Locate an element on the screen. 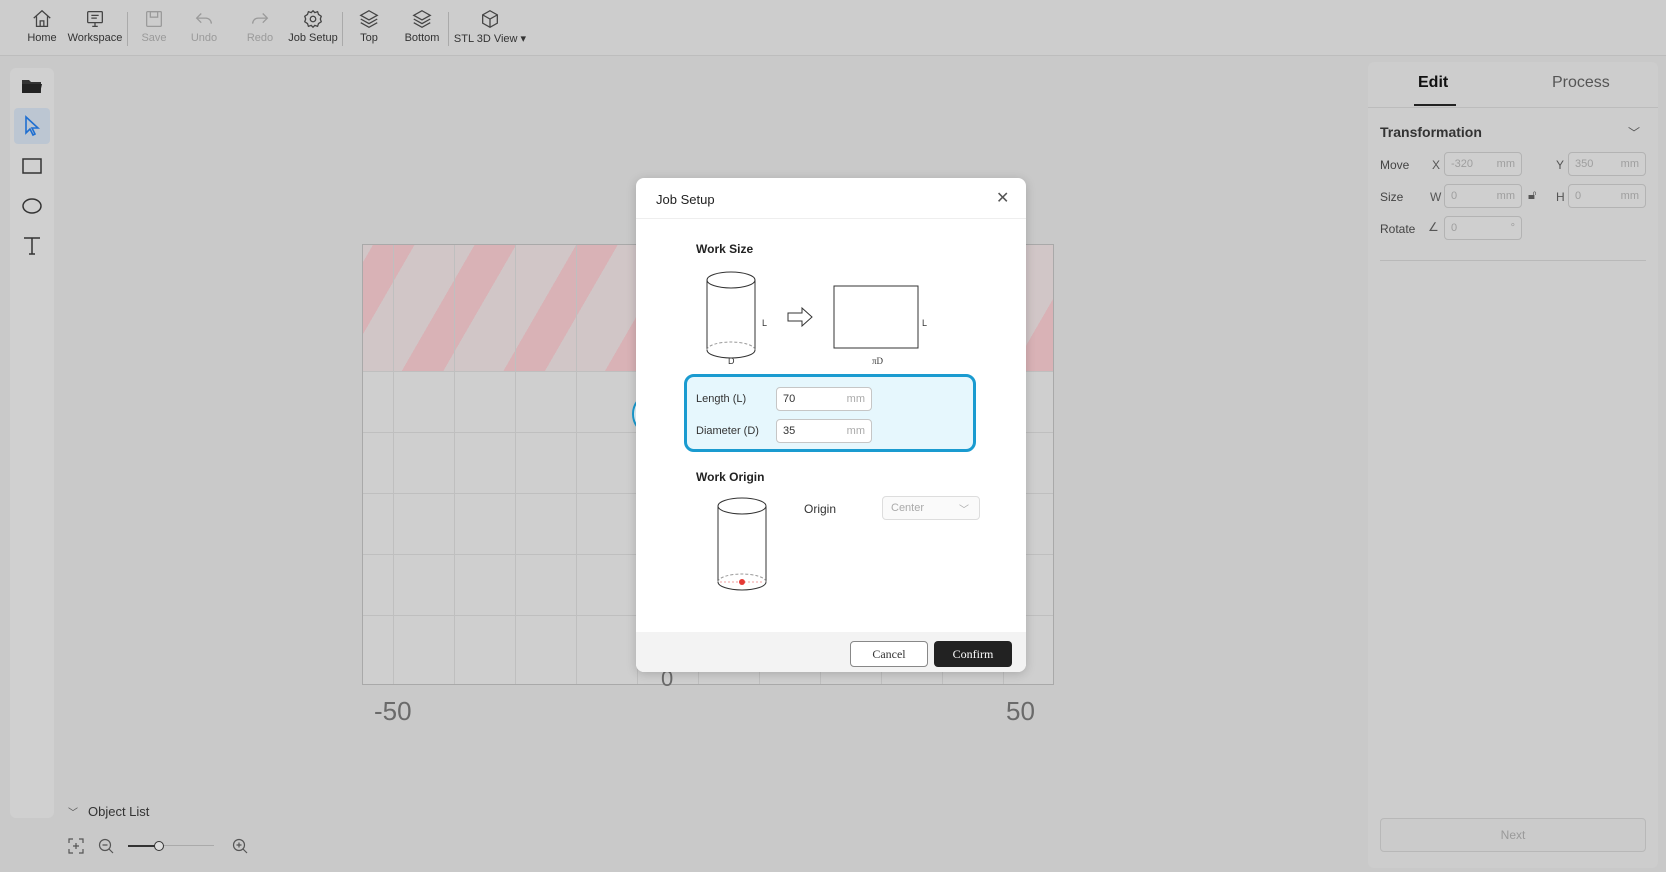 The image size is (1666, 872). job-setup-button: Job Setup is located at coordinates (313, 30).